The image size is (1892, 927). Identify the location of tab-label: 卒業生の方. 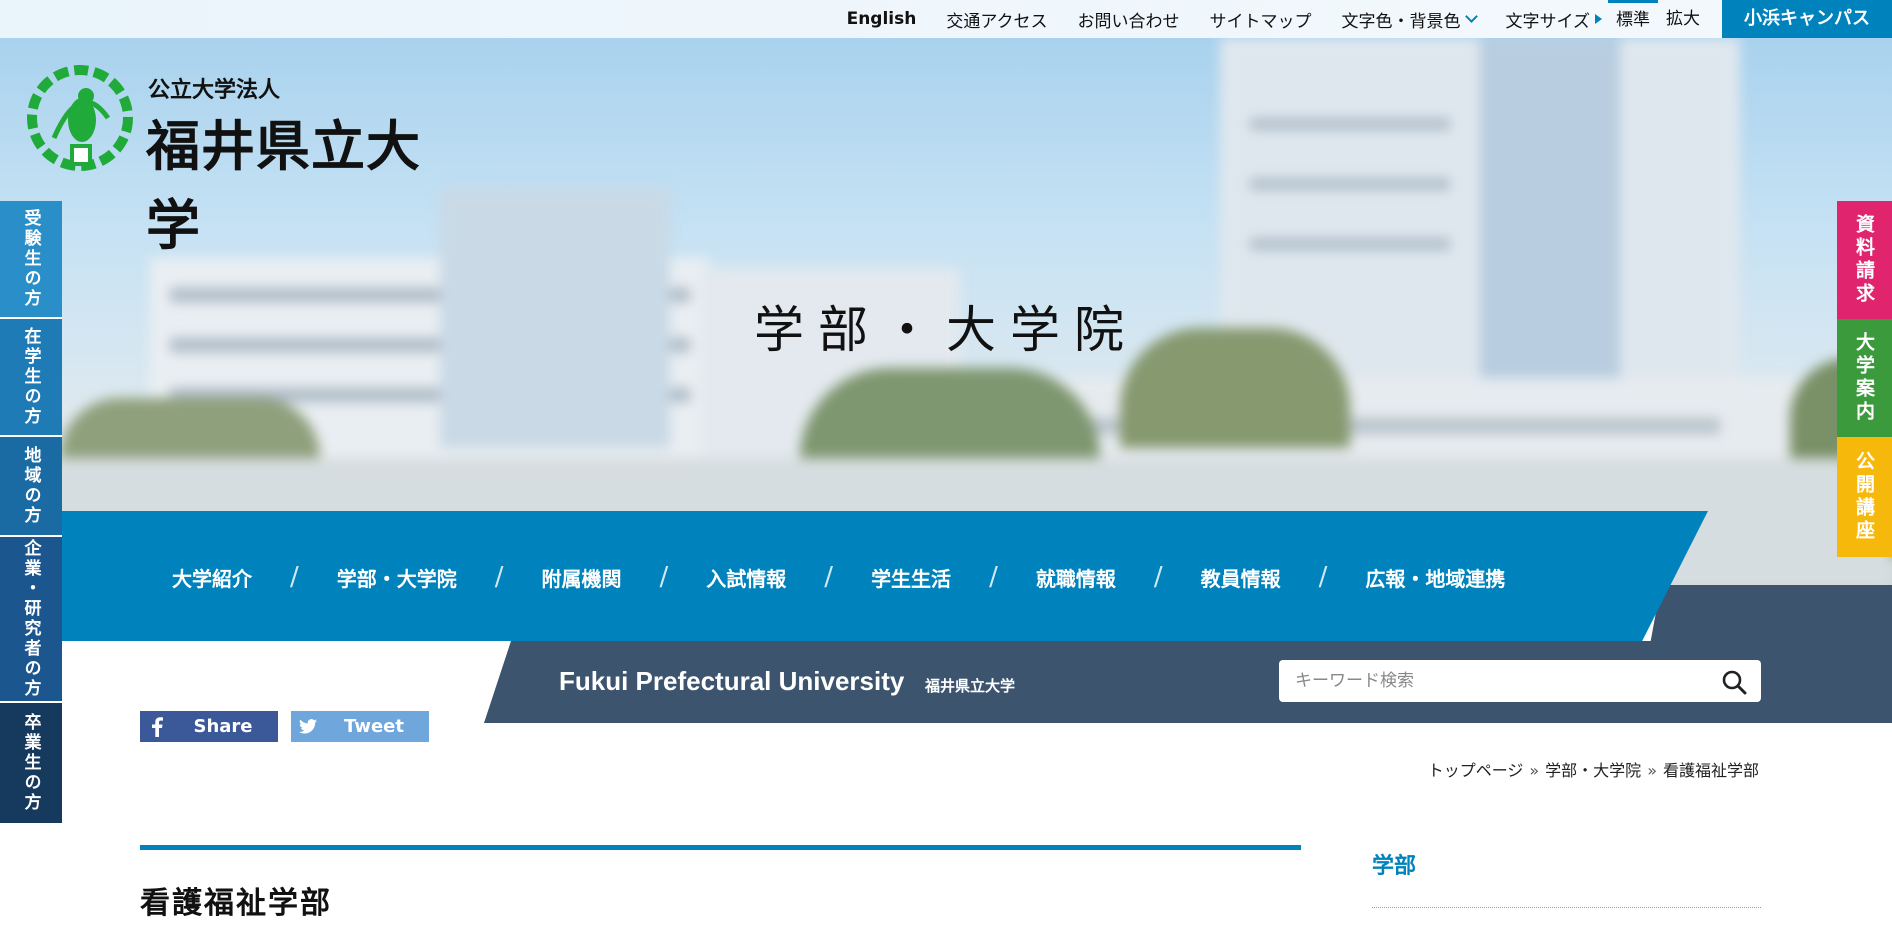
(30, 763).